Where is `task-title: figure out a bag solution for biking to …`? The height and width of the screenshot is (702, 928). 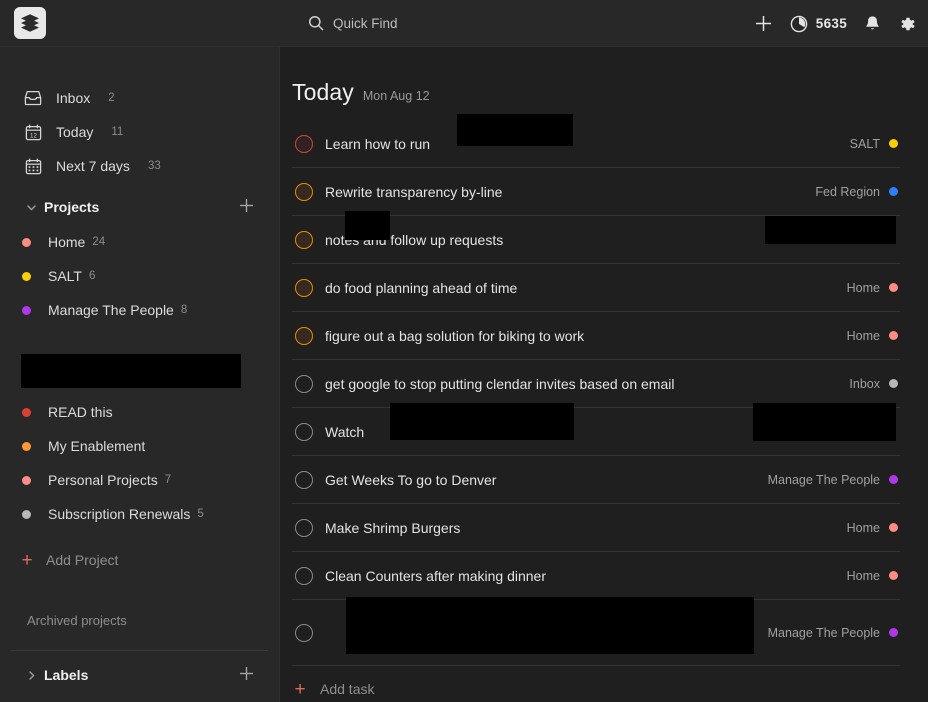
task-title: figure out a bag solution for biking to … is located at coordinates (455, 335).